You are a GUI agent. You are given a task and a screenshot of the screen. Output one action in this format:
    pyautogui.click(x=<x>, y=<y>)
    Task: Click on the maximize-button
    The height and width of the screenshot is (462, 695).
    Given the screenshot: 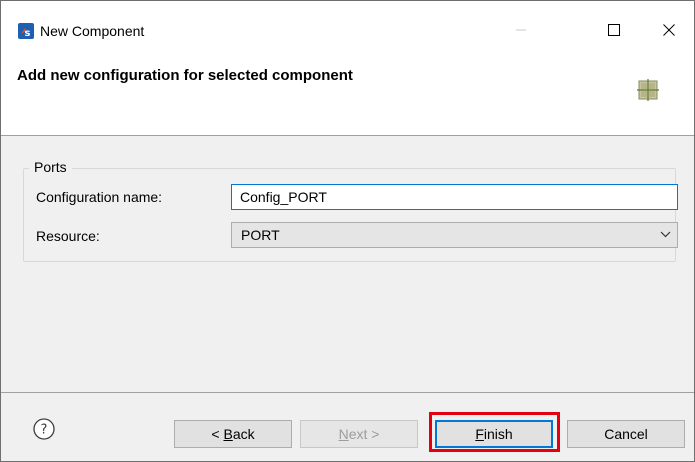 What is the action you would take?
    pyautogui.click(x=614, y=30)
    